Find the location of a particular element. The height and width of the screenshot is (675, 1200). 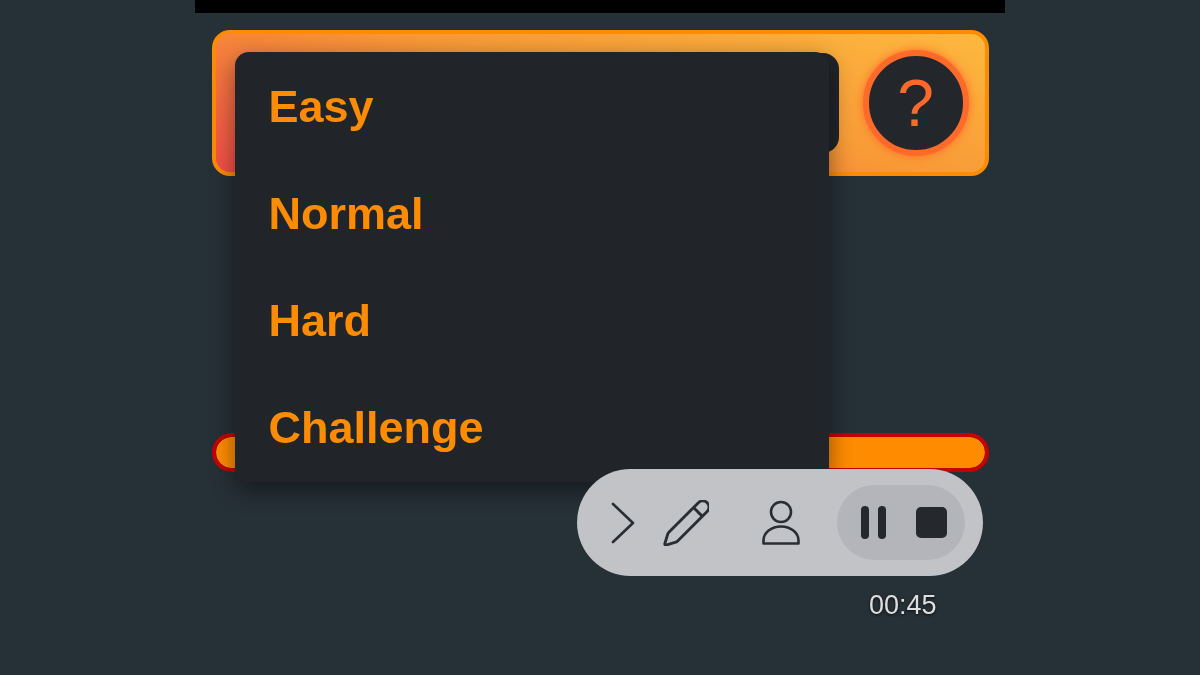

next-button is located at coordinates (622, 522).